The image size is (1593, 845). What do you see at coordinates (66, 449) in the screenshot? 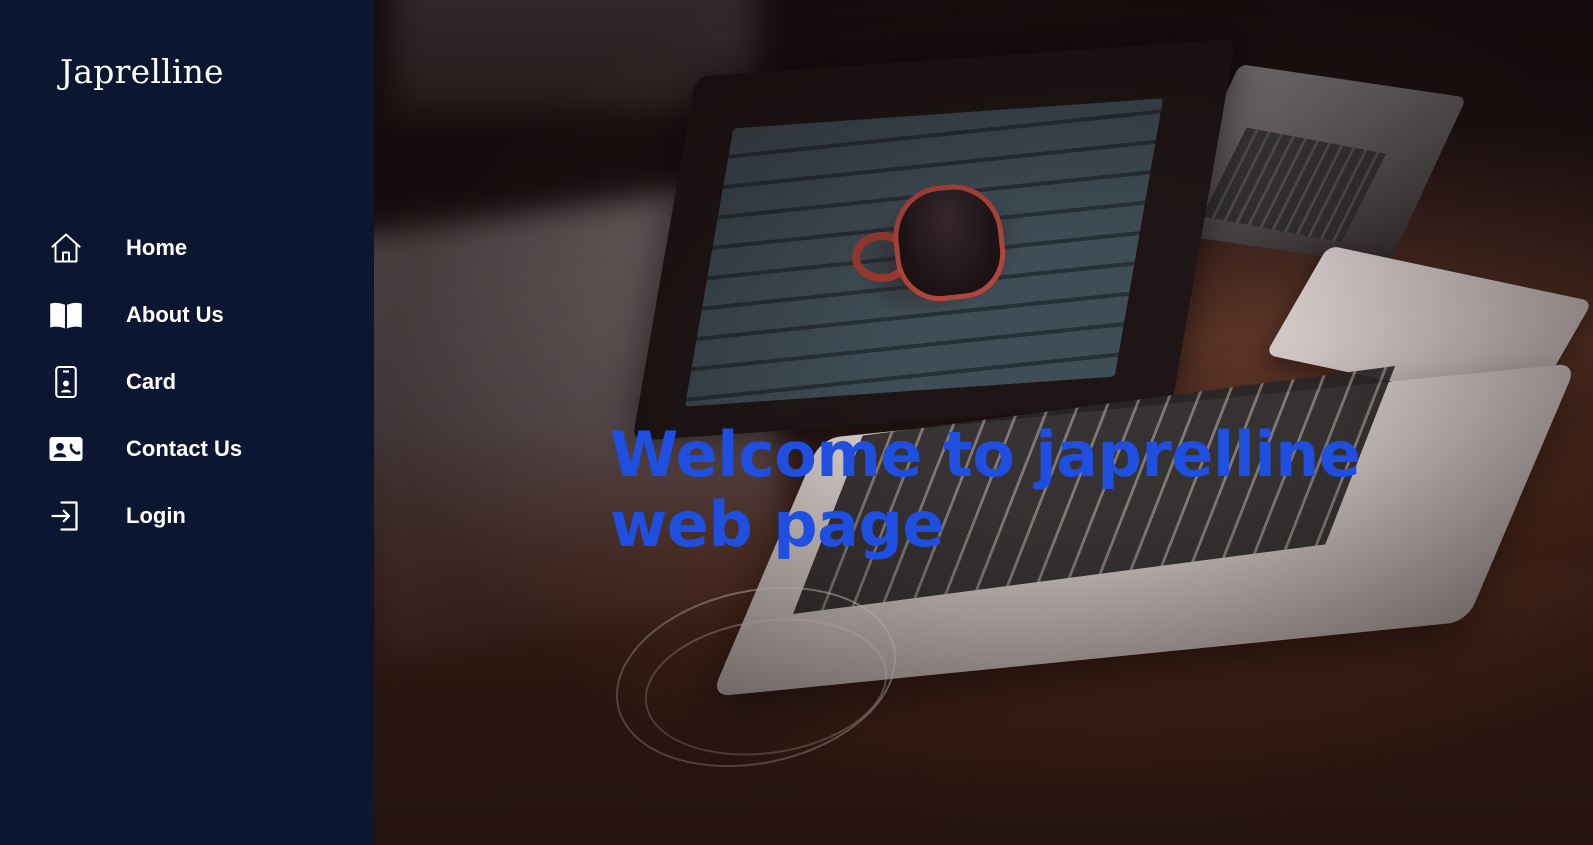
I see `contact-card-icon` at bounding box center [66, 449].